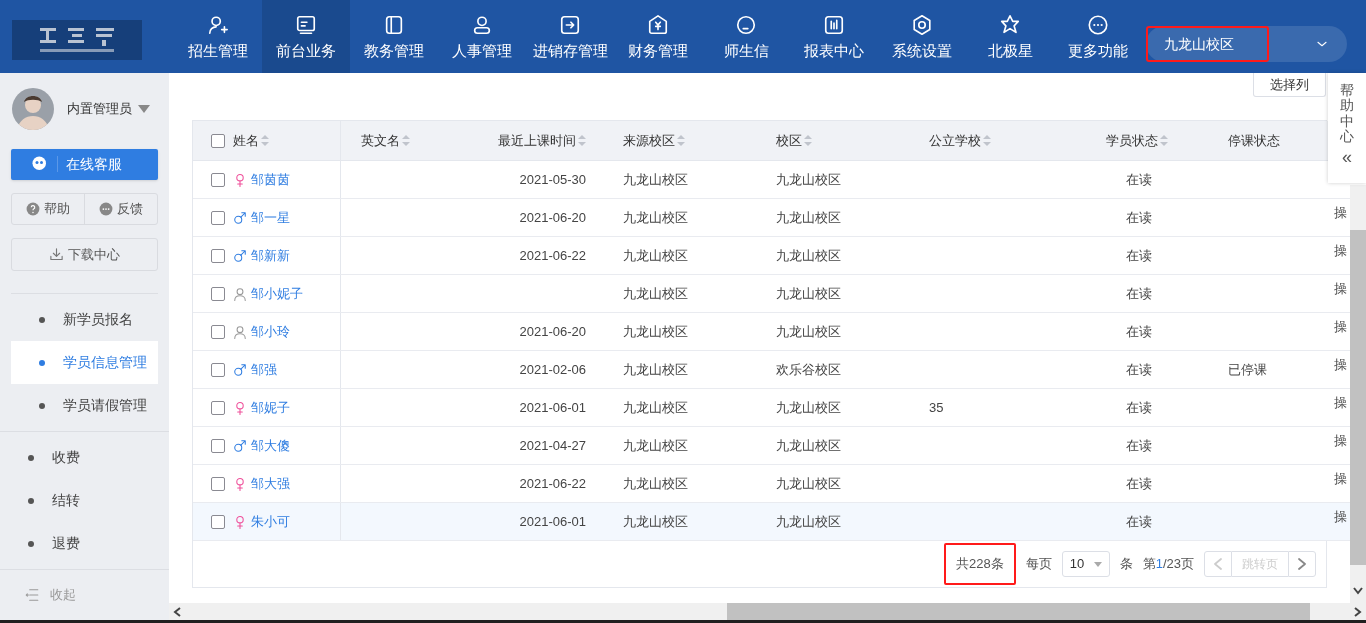 The height and width of the screenshot is (623, 1366). What do you see at coordinates (277, 293) in the screenshot?
I see `student-name-link: 邹小妮子` at bounding box center [277, 293].